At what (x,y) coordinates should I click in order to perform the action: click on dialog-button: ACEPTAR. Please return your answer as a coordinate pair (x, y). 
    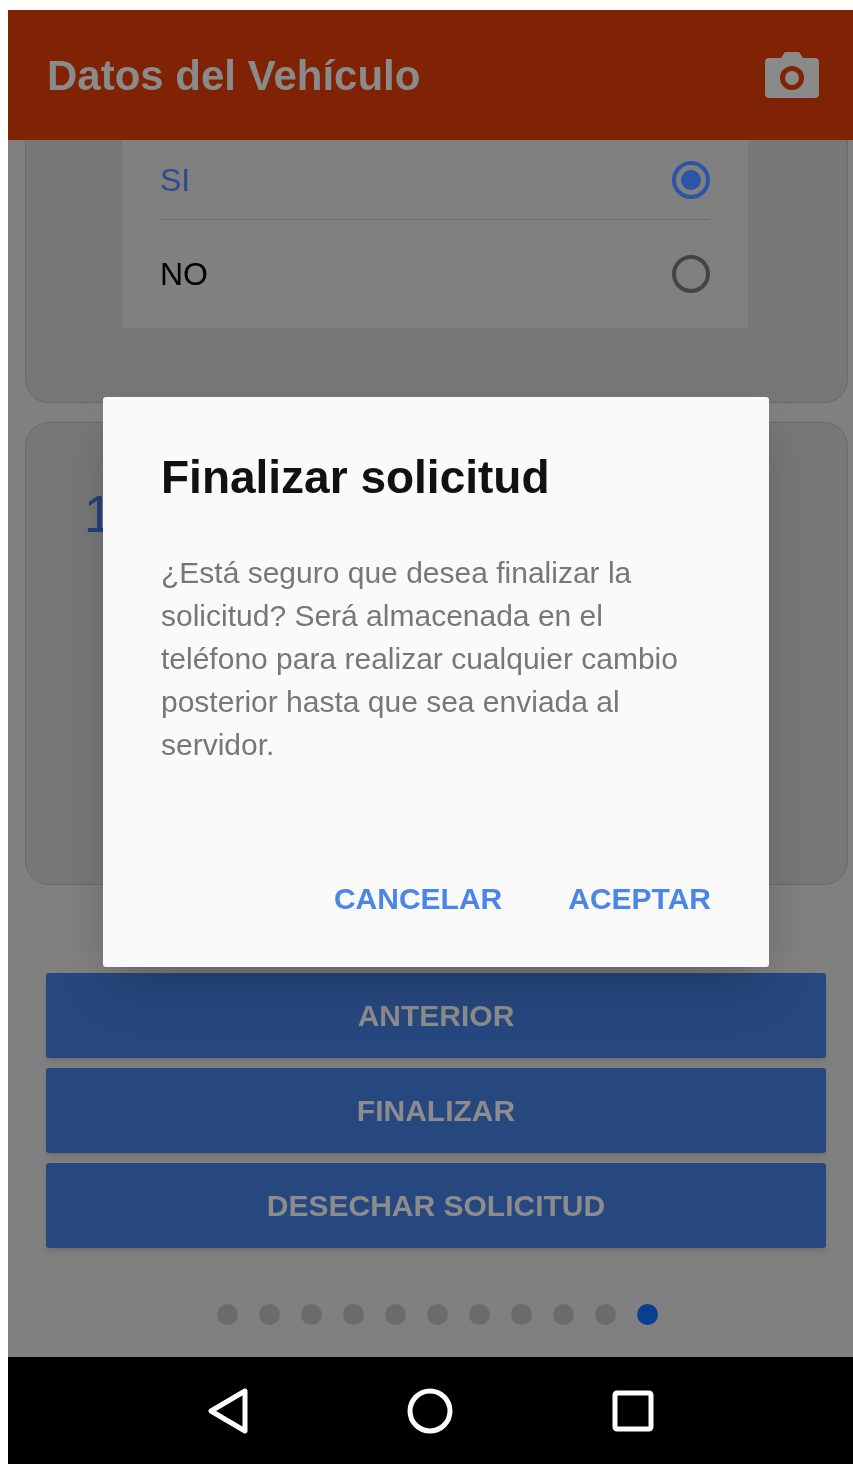
    Looking at the image, I should click on (639, 898).